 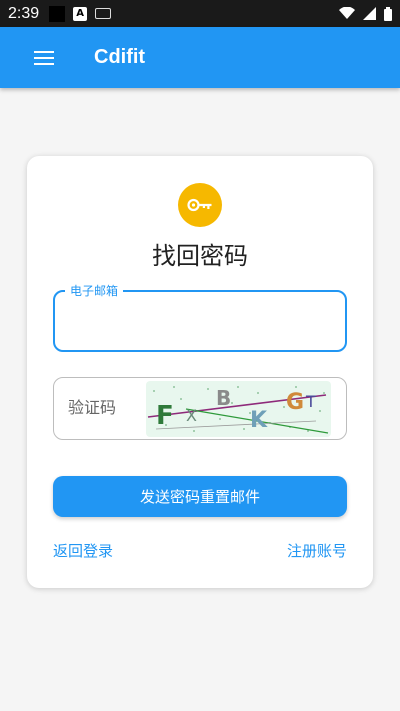 What do you see at coordinates (259, 420) in the screenshot?
I see `svg-text: K` at bounding box center [259, 420].